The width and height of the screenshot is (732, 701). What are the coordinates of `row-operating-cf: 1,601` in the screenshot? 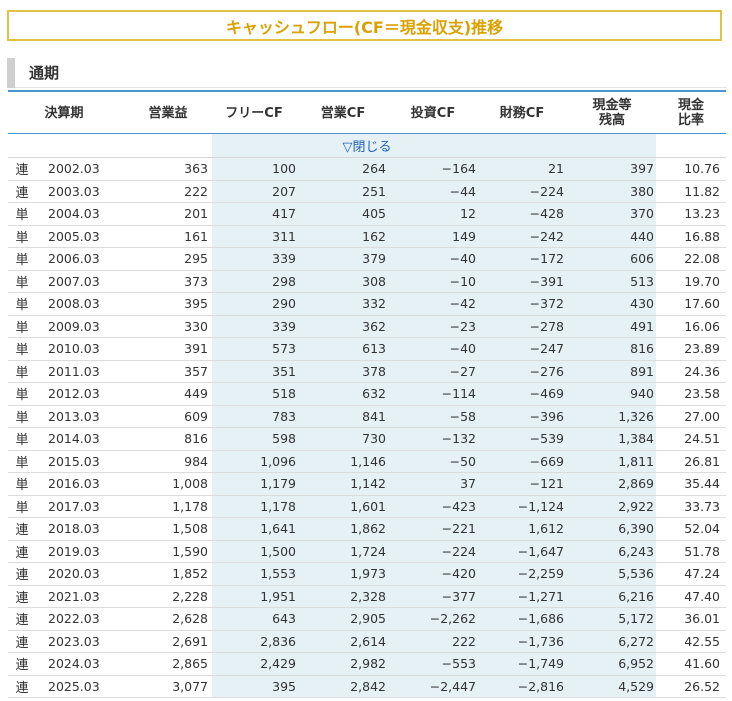 It's located at (368, 506).